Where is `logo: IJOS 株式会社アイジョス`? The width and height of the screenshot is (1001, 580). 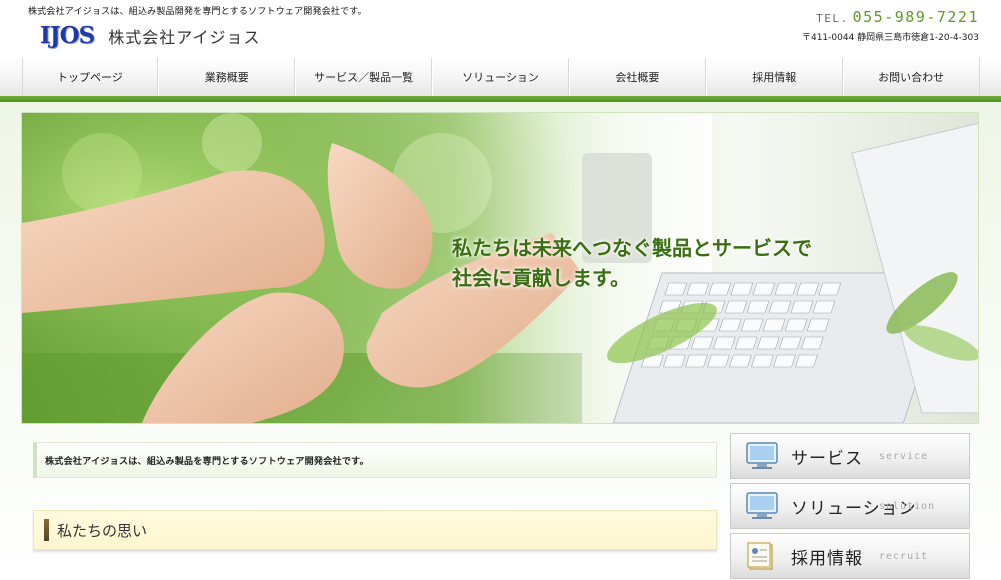 logo: IJOS 株式会社アイジョス is located at coordinates (150, 35).